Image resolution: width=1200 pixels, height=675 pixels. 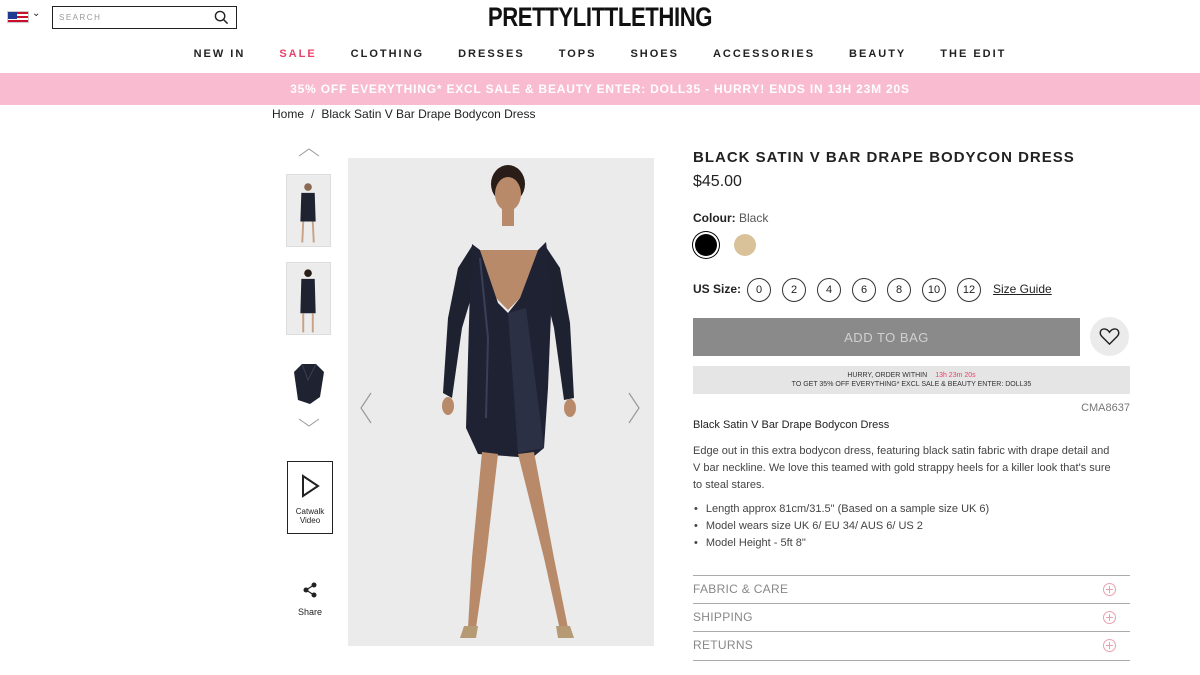 What do you see at coordinates (310, 599) in the screenshot?
I see `share-button: Share` at bounding box center [310, 599].